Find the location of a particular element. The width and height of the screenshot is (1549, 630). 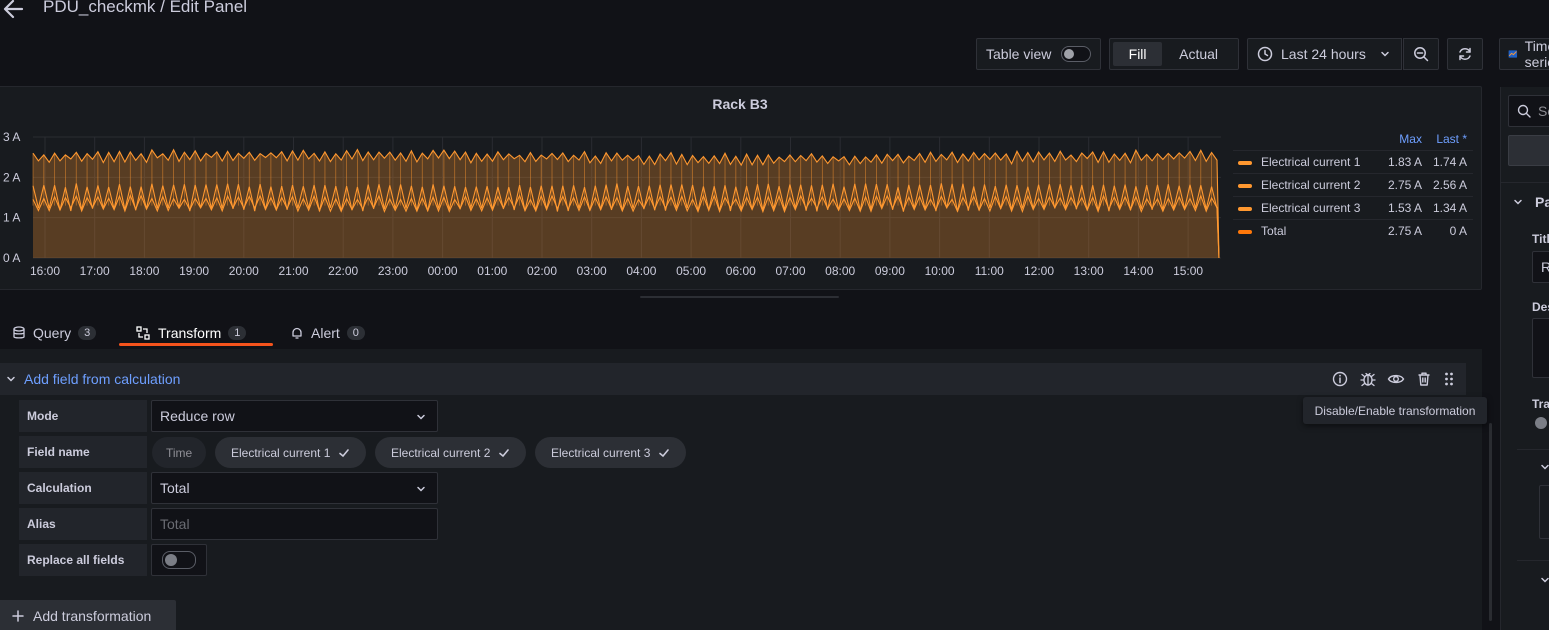

replace-all-fields-toggle is located at coordinates (179, 560).